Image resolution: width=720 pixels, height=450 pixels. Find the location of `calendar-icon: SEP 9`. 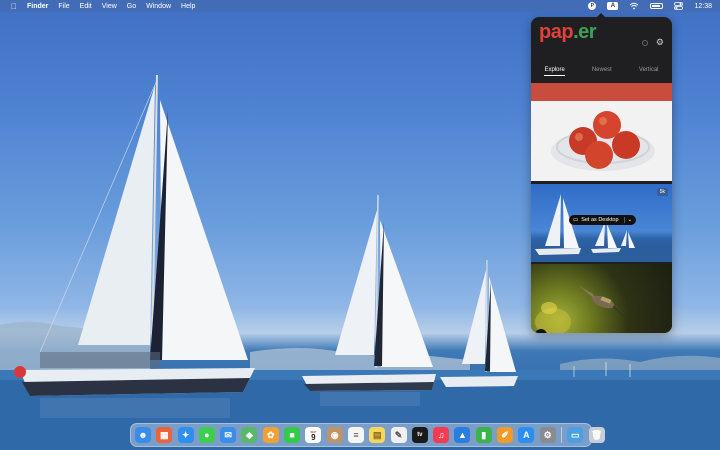

calendar-icon: SEP 9 is located at coordinates (313, 435).